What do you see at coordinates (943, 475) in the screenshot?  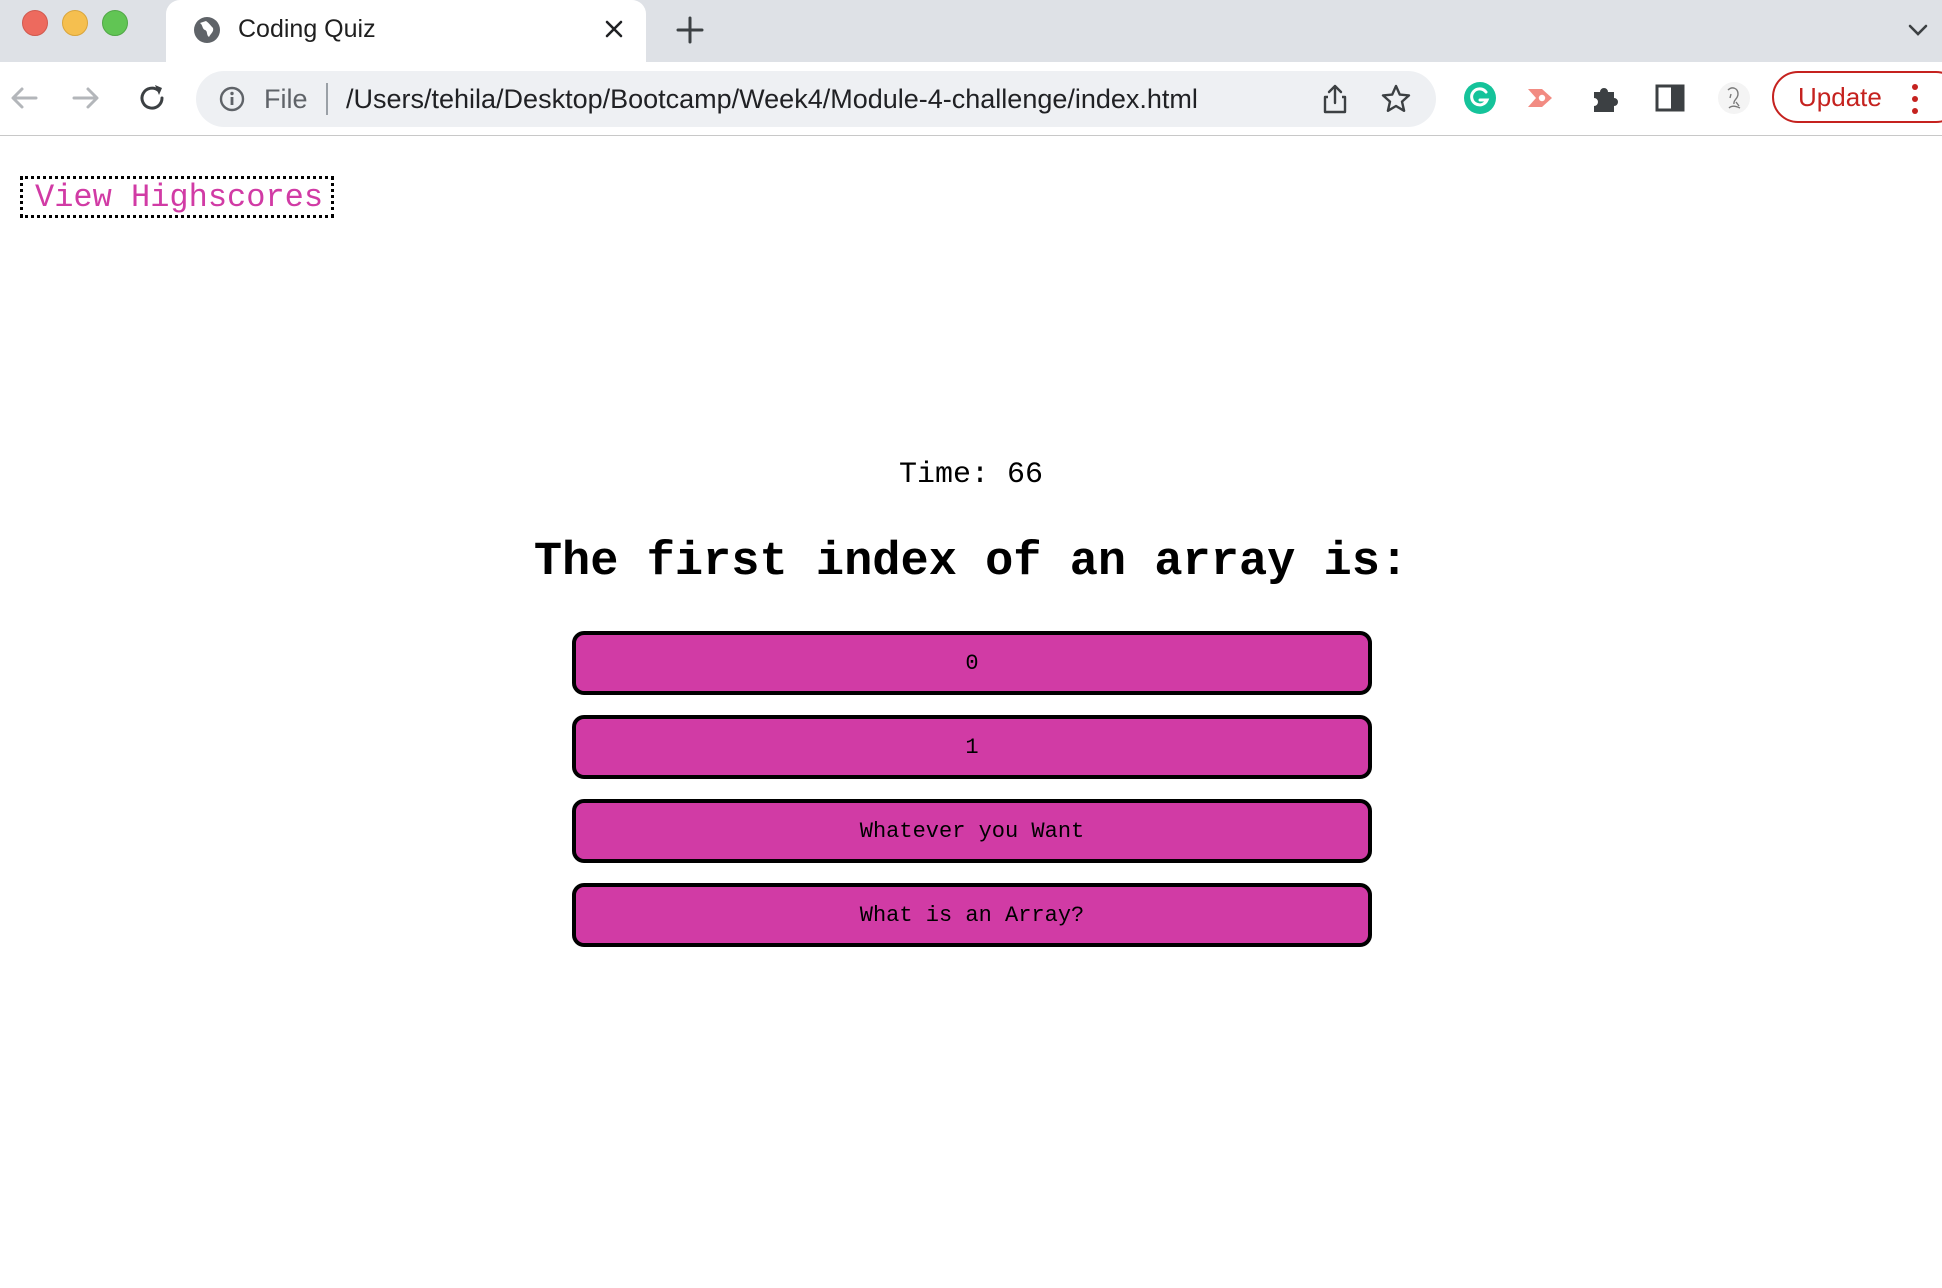 I see `timer-label: Time:` at bounding box center [943, 475].